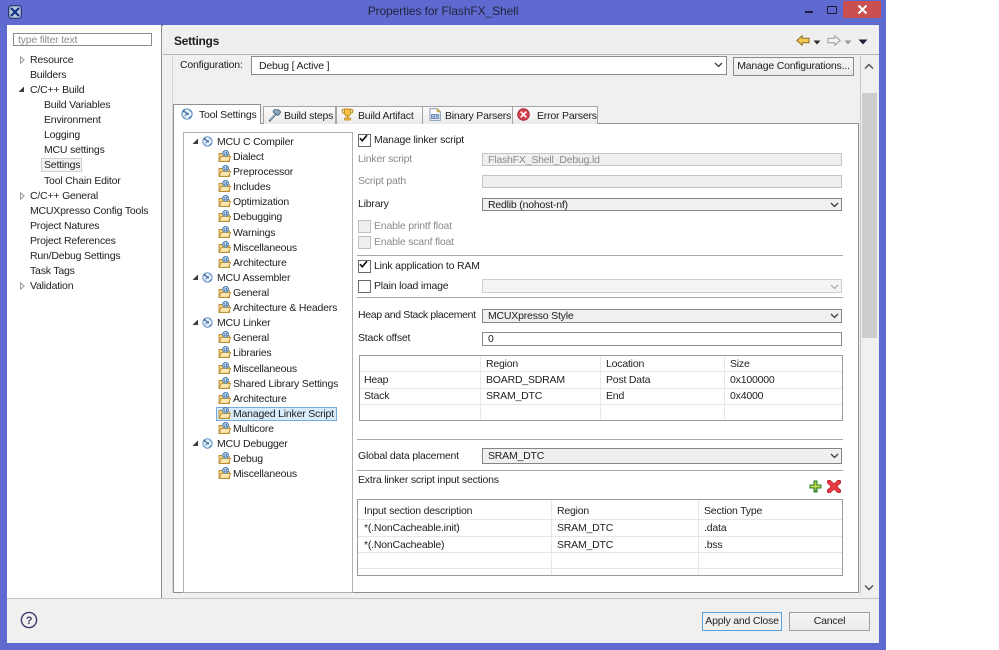  What do you see at coordinates (436, 116) in the screenshot?
I see `svg-text: 010` at bounding box center [436, 116].